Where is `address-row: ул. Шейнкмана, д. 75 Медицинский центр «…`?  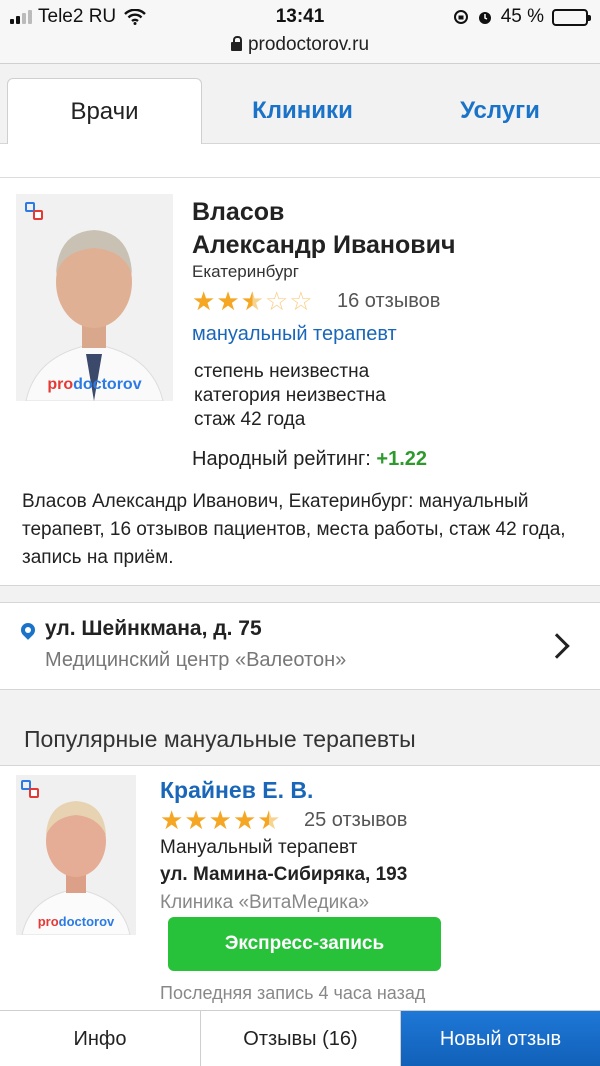 address-row: ул. Шейнкмана, д. 75 Медицинский центр «… is located at coordinates (300, 646).